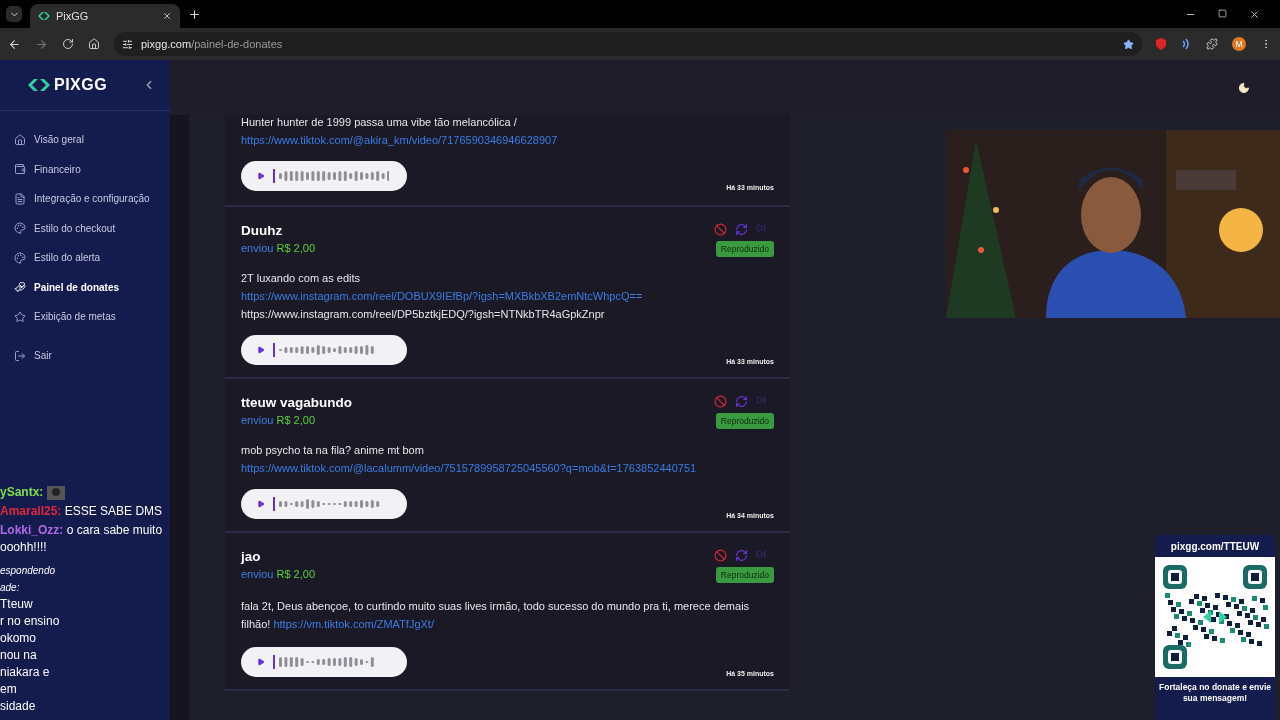 The width and height of the screenshot is (1280, 720). I want to click on sidebar-item: Sair, so click(85, 355).